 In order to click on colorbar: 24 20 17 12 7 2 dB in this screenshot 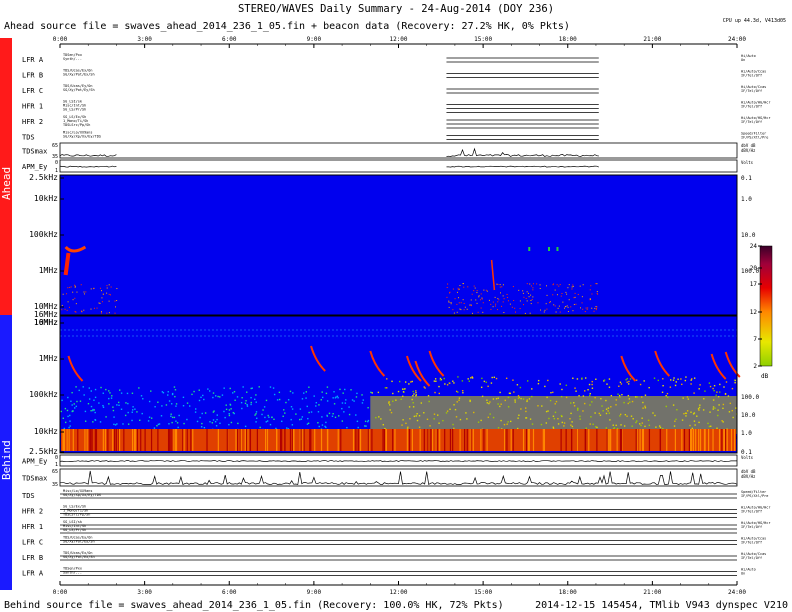, I will do `click(761, 311)`.